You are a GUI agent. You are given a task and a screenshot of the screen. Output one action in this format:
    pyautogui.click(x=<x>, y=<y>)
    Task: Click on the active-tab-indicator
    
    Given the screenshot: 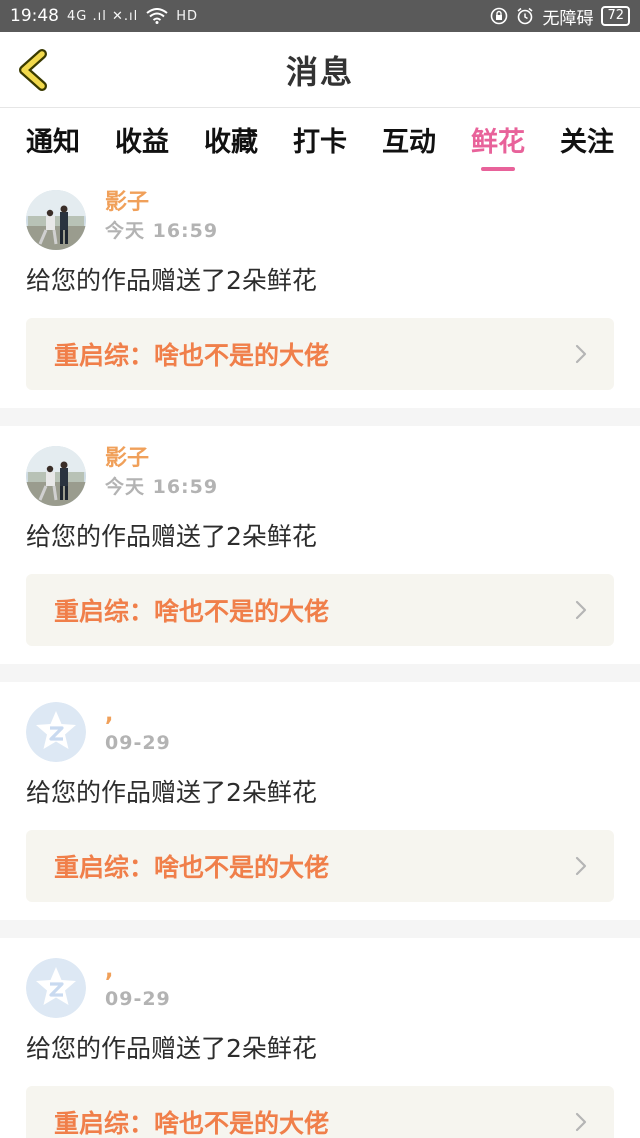 What is the action you would take?
    pyautogui.click(x=498, y=169)
    